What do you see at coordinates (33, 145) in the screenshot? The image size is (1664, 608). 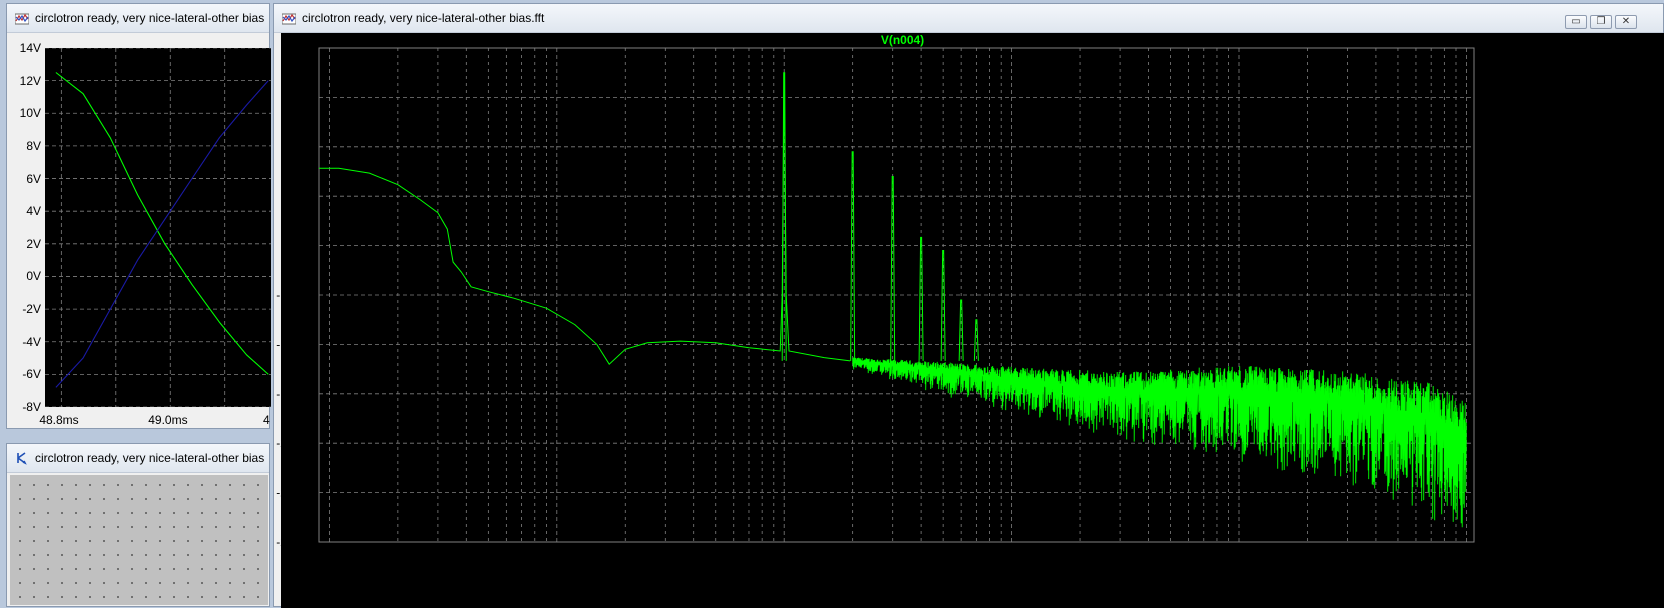 I see `waveform-y-tick-label: 8V` at bounding box center [33, 145].